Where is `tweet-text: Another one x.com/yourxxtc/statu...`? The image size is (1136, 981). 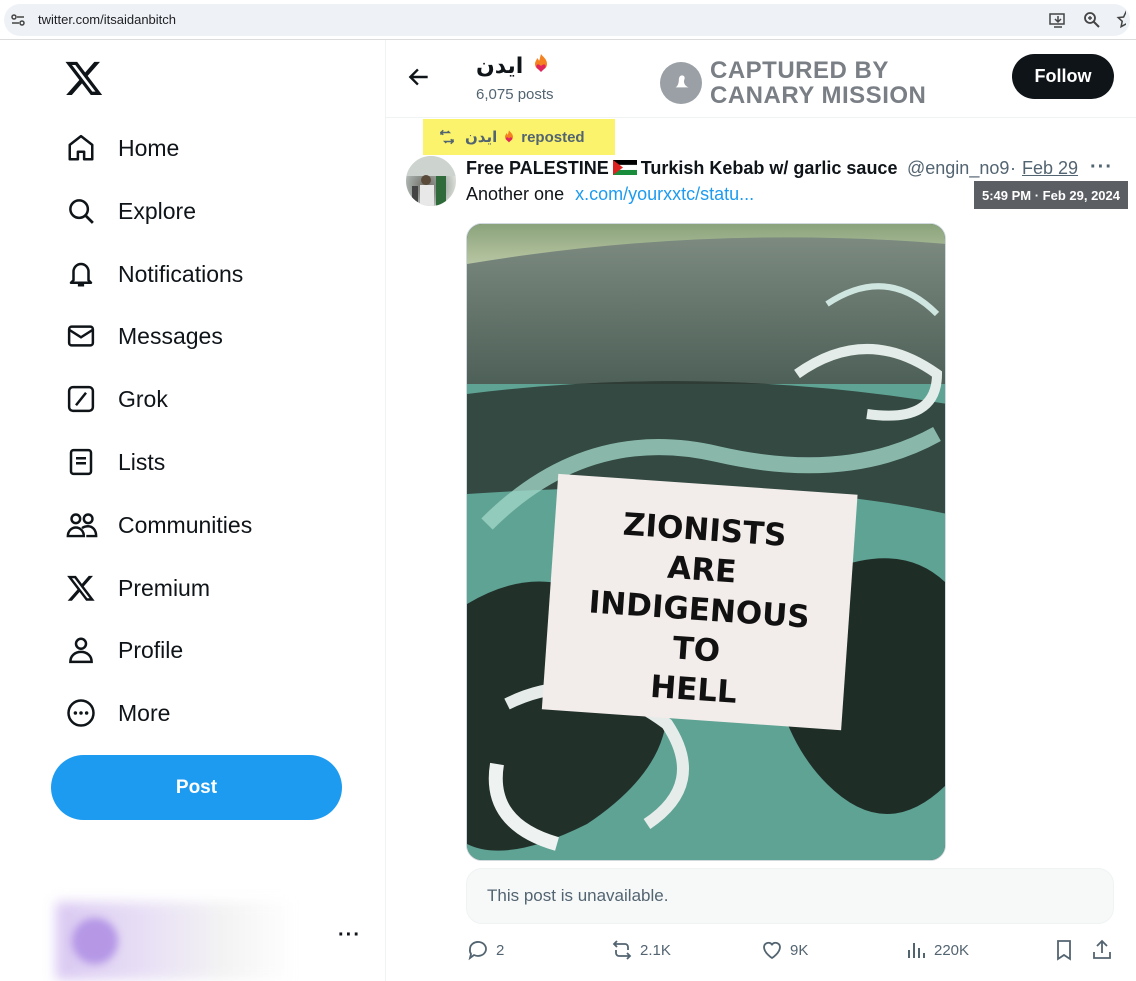 tweet-text: Another one x.com/yourxxtc/statu... is located at coordinates (610, 194).